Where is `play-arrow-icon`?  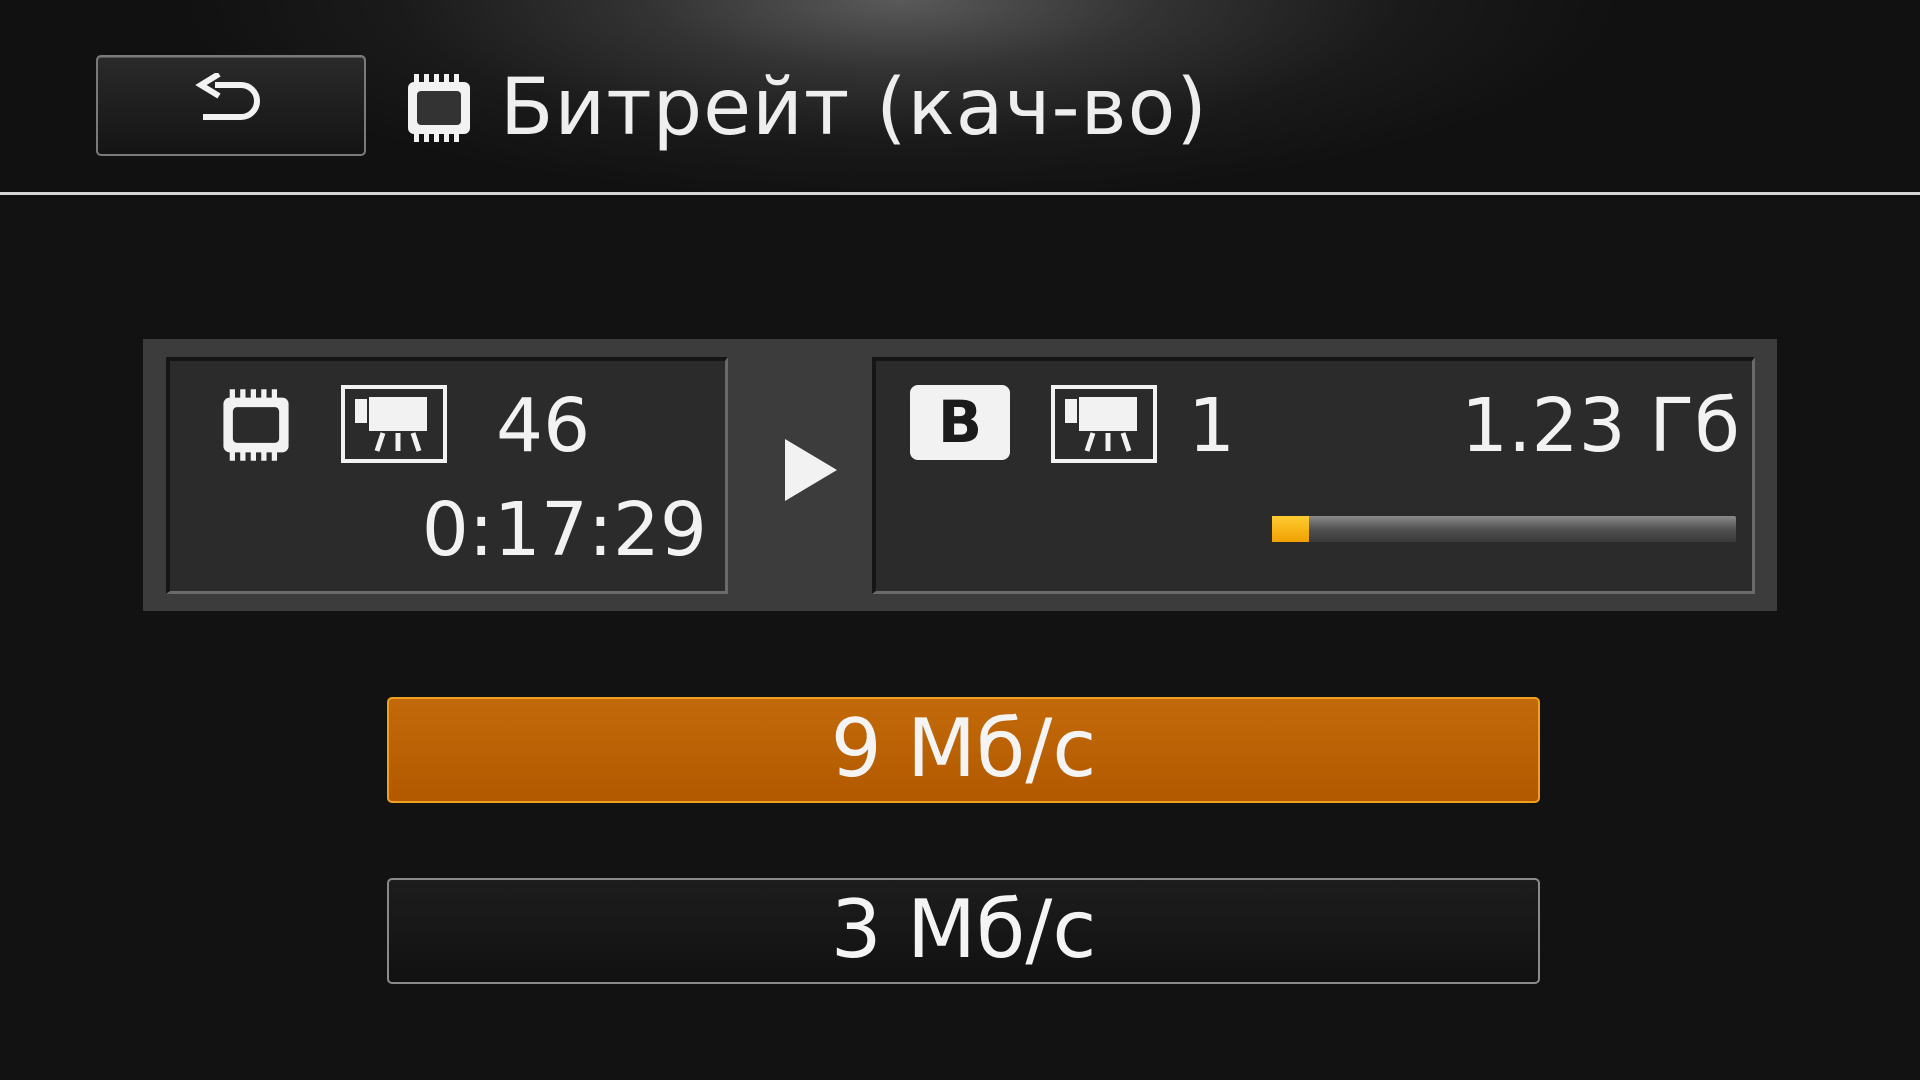
play-arrow-icon is located at coordinates (811, 470).